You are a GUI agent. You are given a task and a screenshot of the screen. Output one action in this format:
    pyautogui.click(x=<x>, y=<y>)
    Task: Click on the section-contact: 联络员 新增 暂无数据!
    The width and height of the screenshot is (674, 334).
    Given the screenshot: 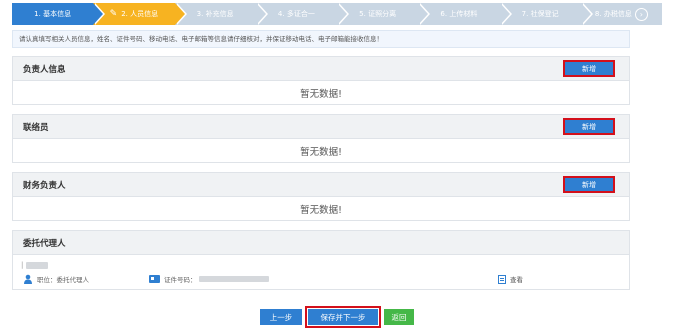 What is the action you would take?
    pyautogui.click(x=321, y=138)
    